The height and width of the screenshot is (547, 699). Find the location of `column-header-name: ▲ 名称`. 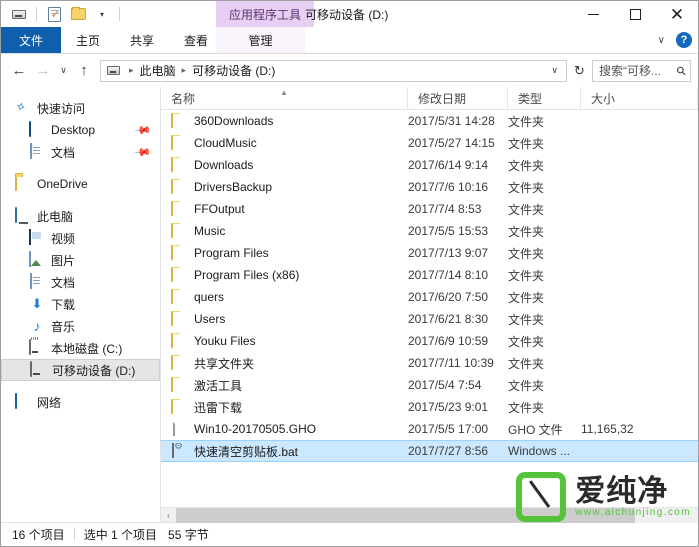

column-header-name: ▲ 名称 is located at coordinates (284, 98).